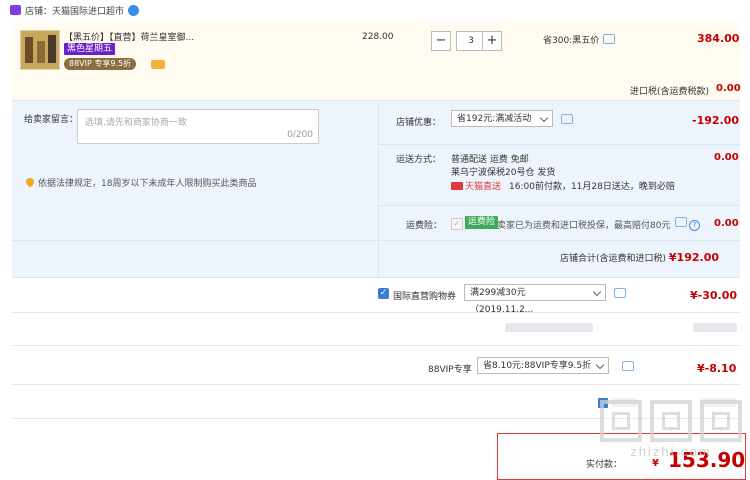  I want to click on location-pin-icon, so click(30, 182).